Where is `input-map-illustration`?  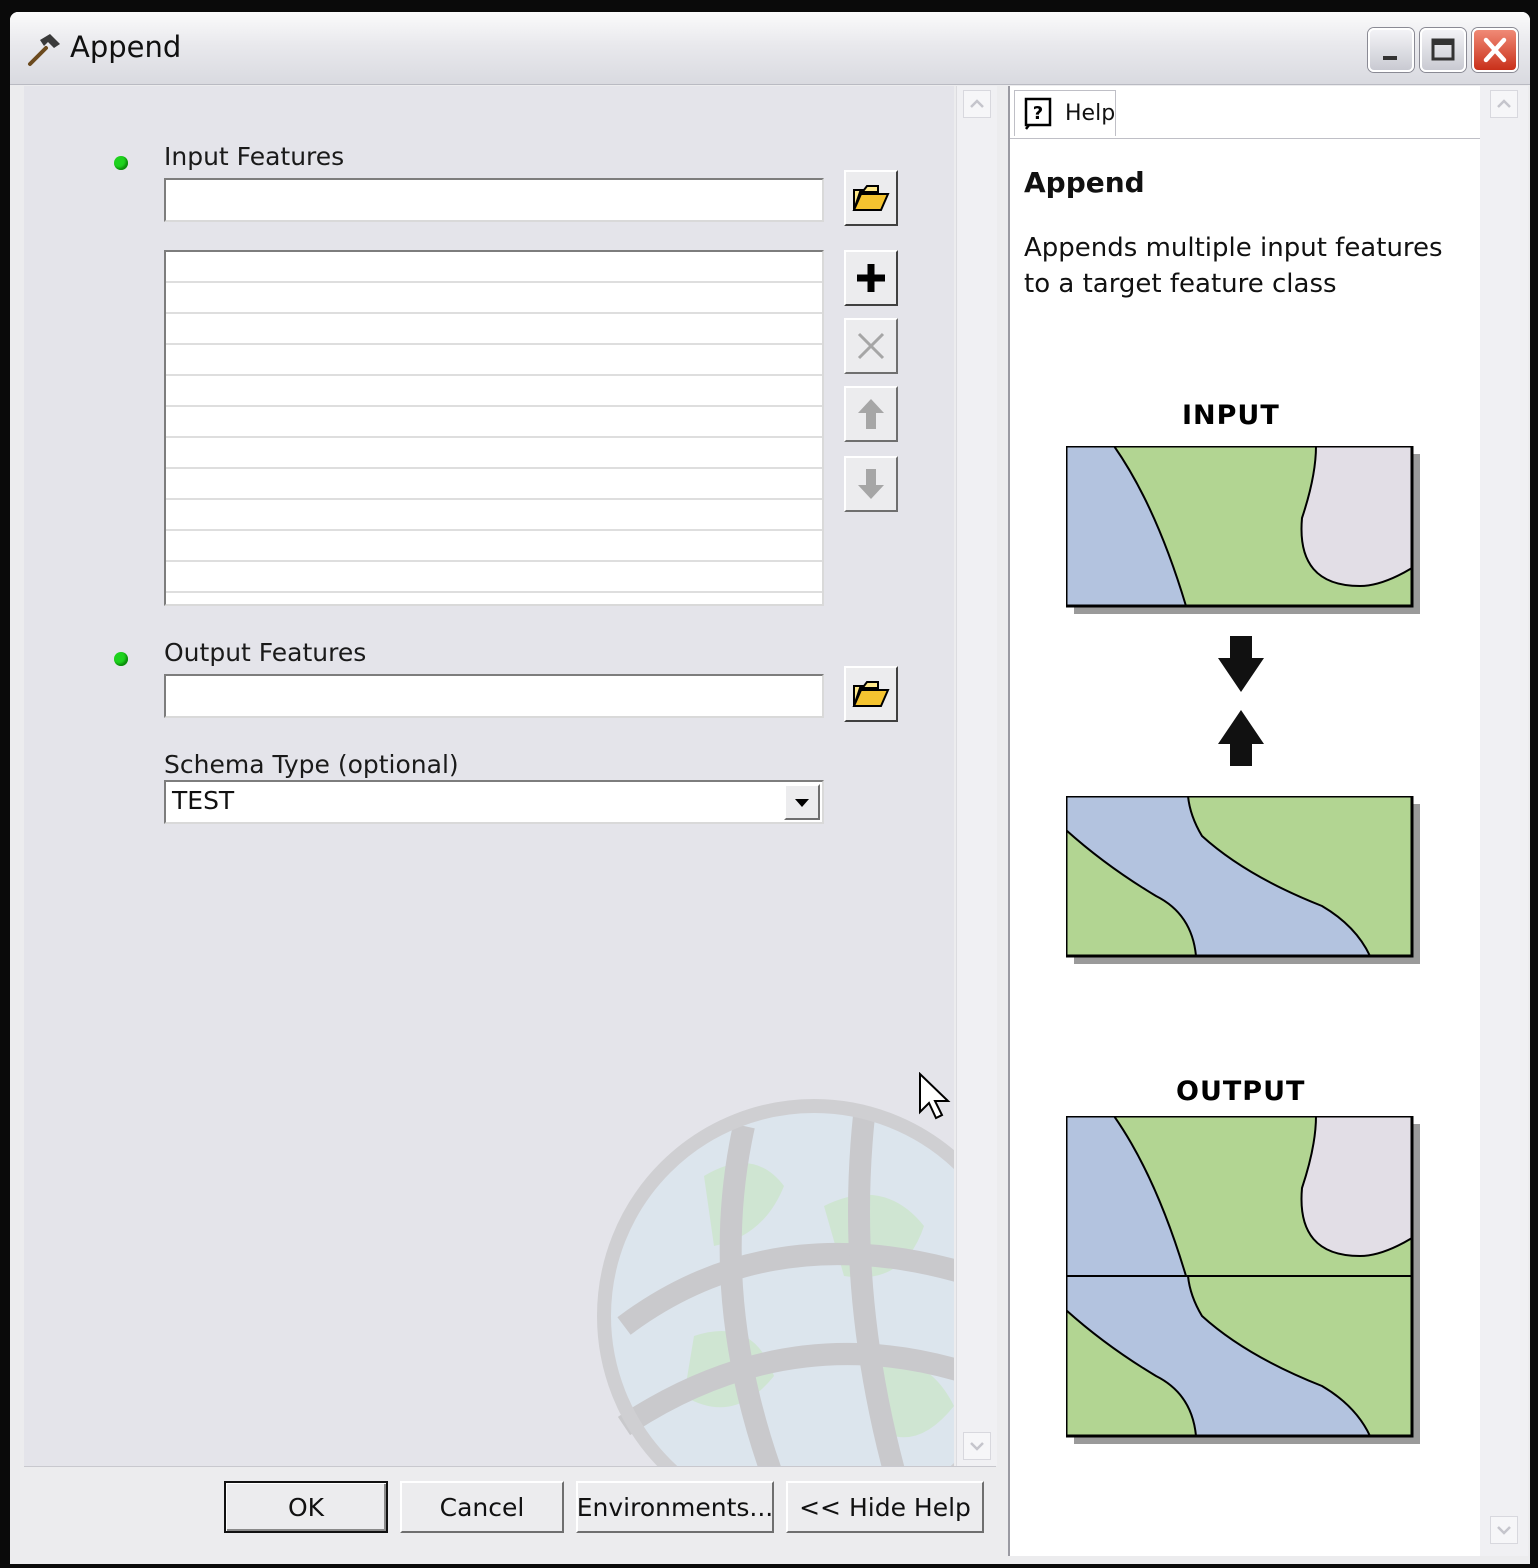 input-map-illustration is located at coordinates (1243, 530).